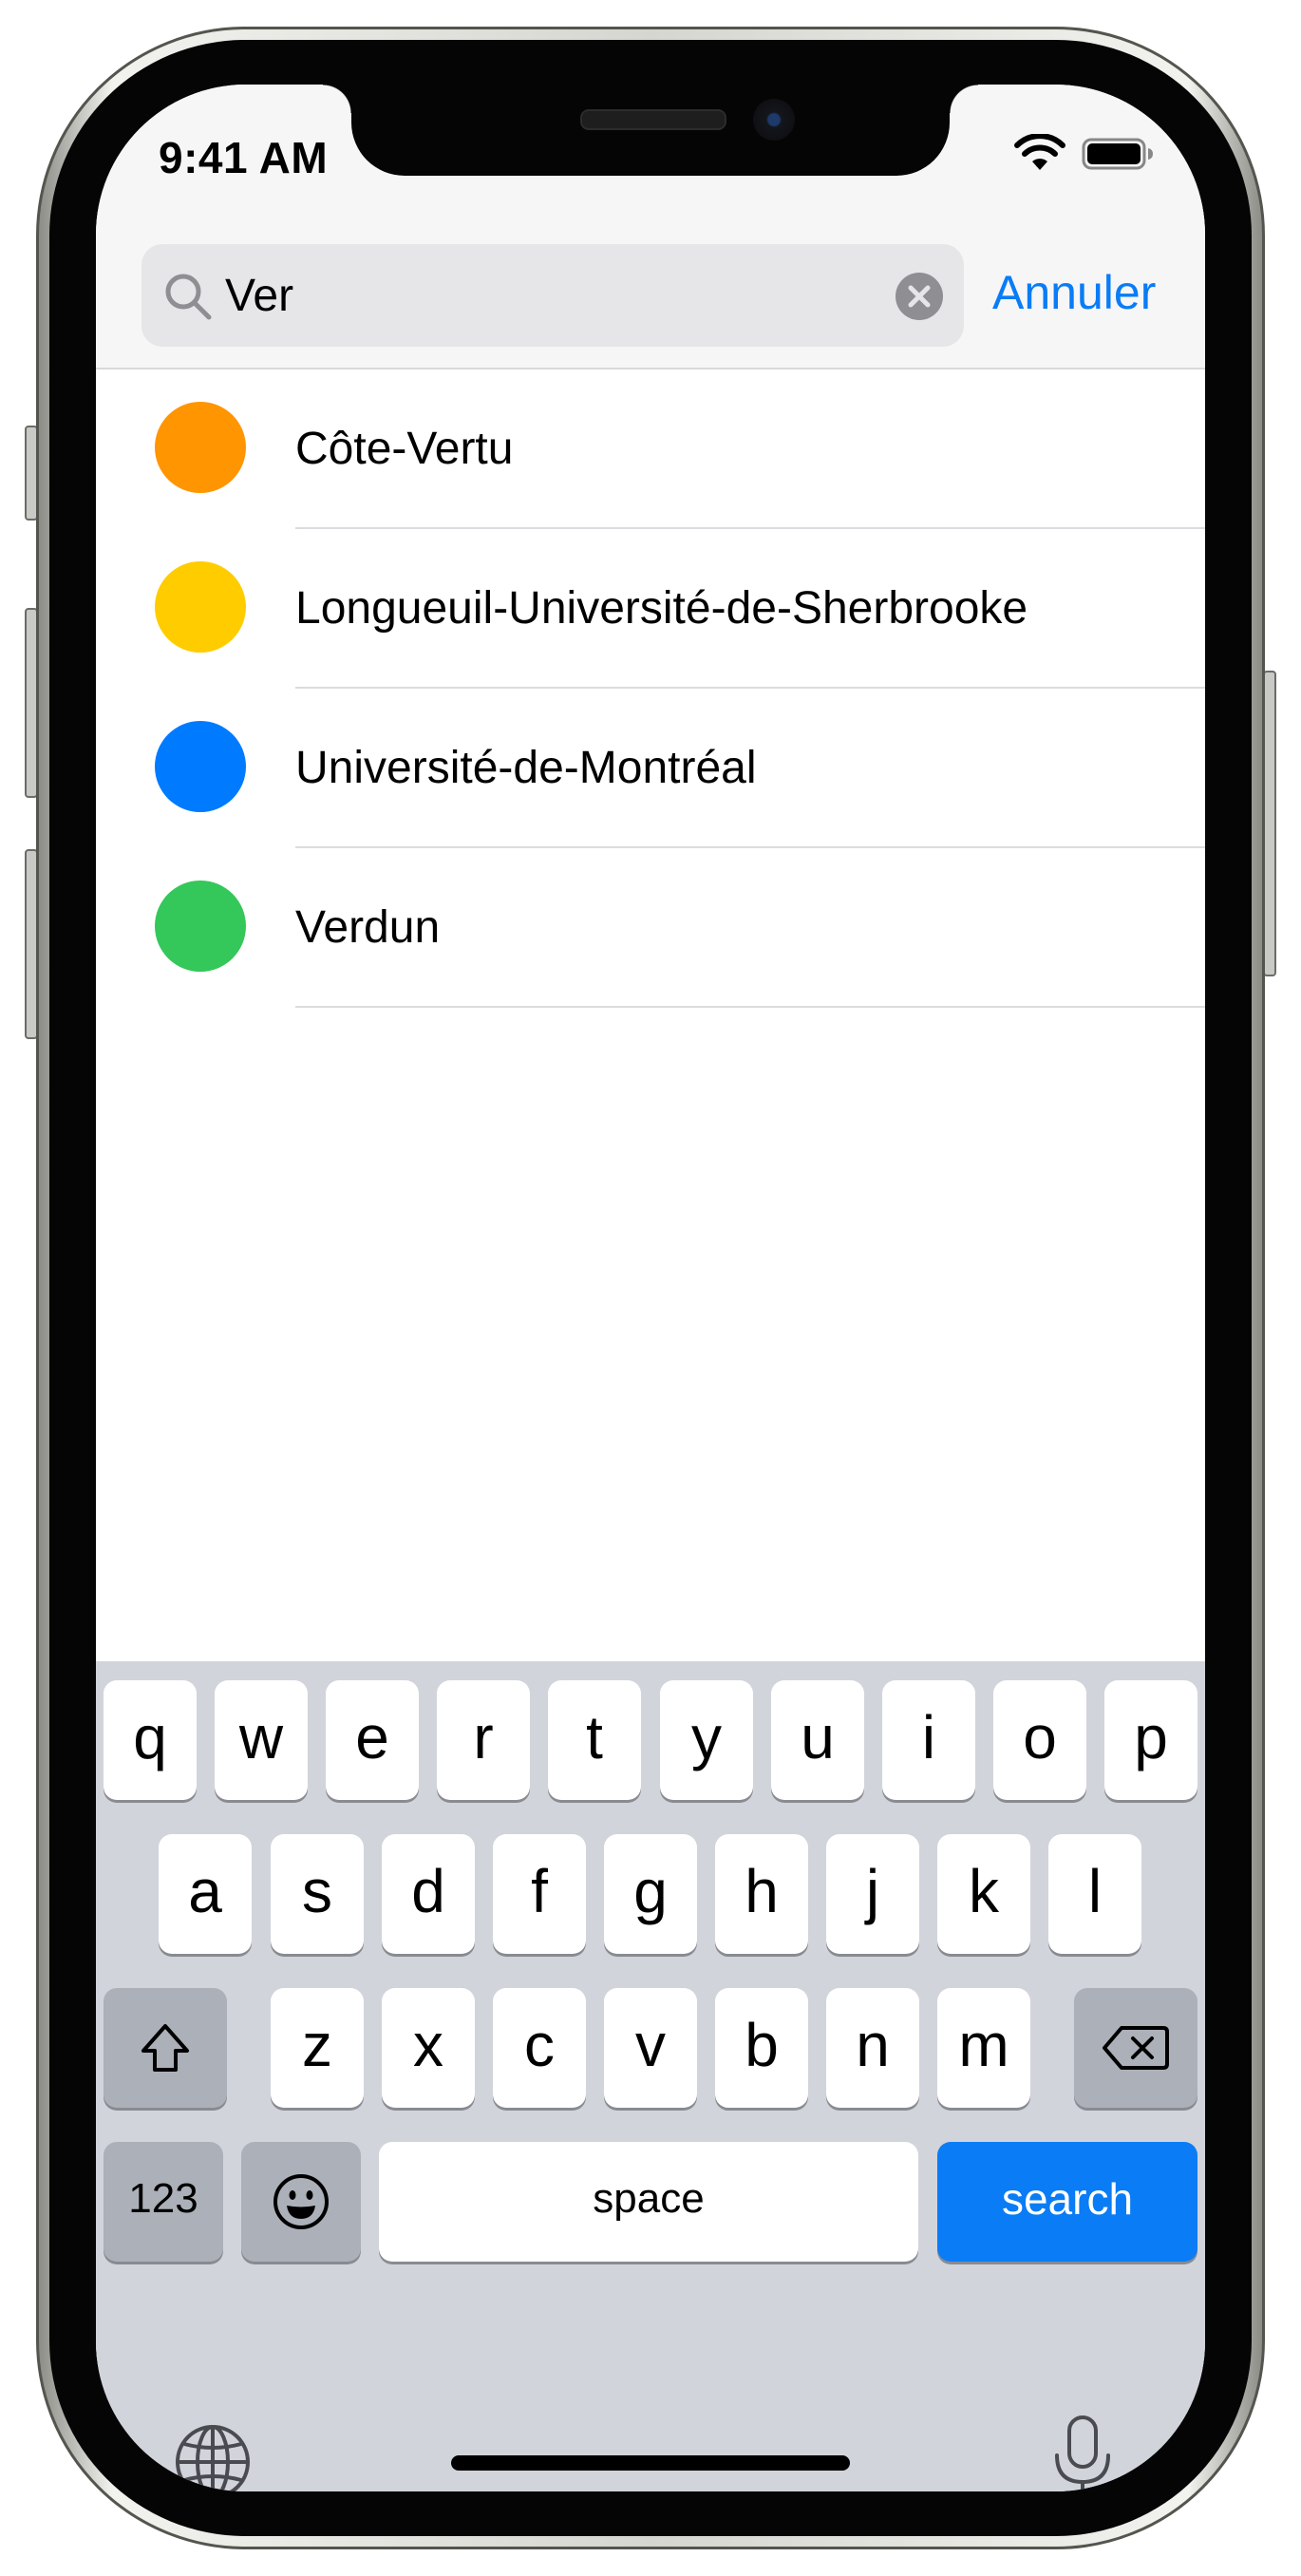  What do you see at coordinates (774, 120) in the screenshot?
I see `front-camera` at bounding box center [774, 120].